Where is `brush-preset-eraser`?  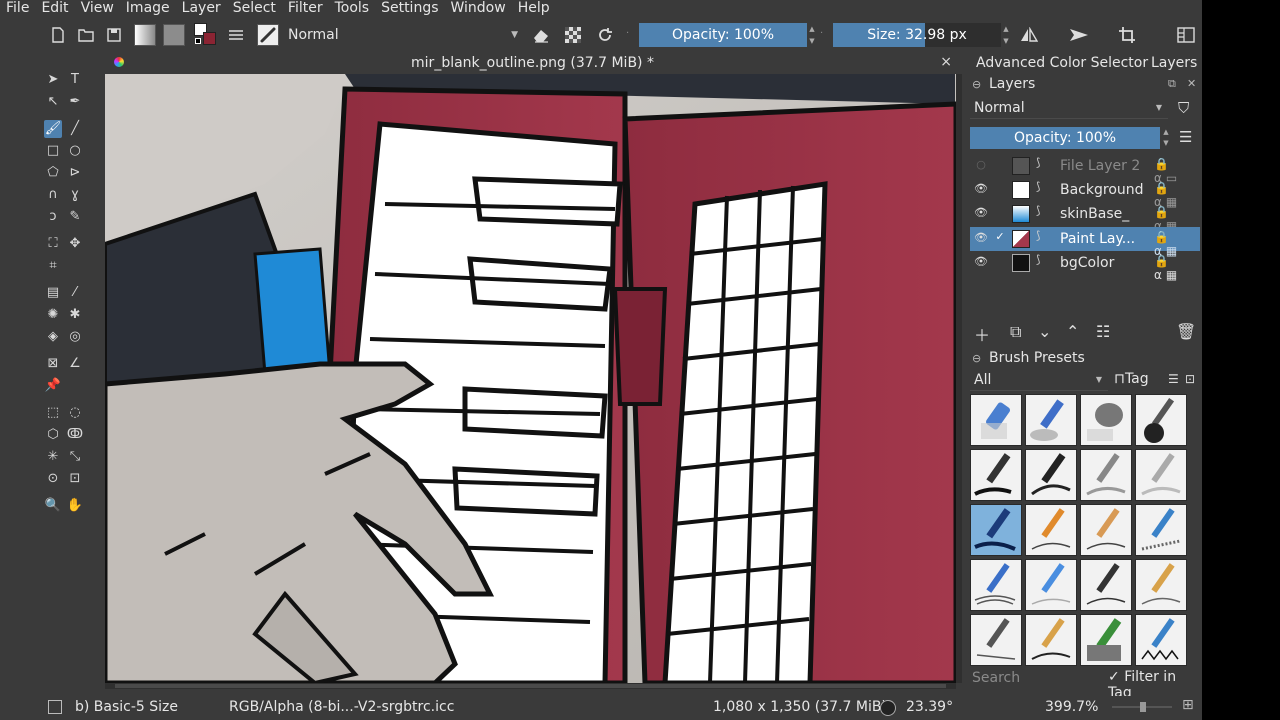
brush-preset-eraser is located at coordinates (996, 420).